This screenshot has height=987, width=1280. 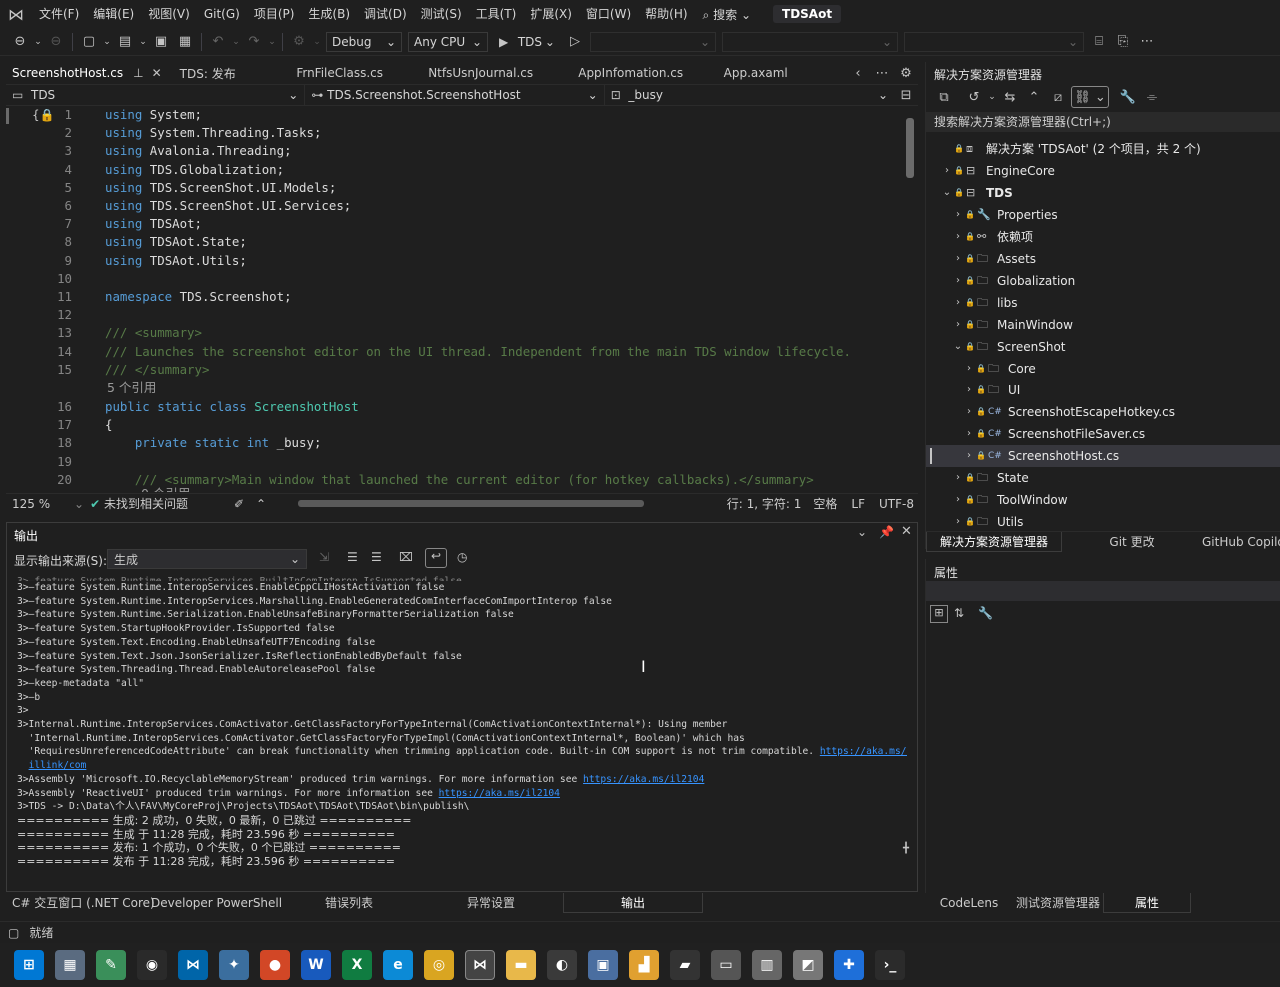 What do you see at coordinates (481, 73) in the screenshot?
I see `tab-ntfsusnjournal: NtfsUsnJournal.cs` at bounding box center [481, 73].